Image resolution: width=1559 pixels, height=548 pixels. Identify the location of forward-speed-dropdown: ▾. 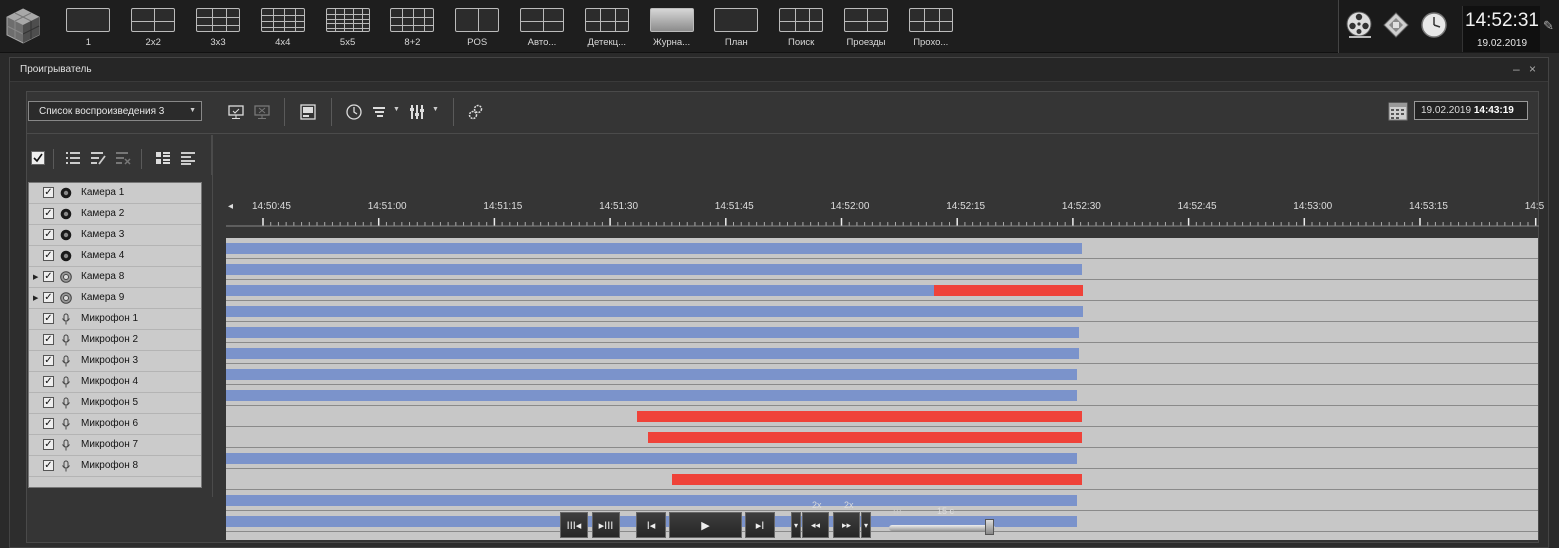
(866, 525).